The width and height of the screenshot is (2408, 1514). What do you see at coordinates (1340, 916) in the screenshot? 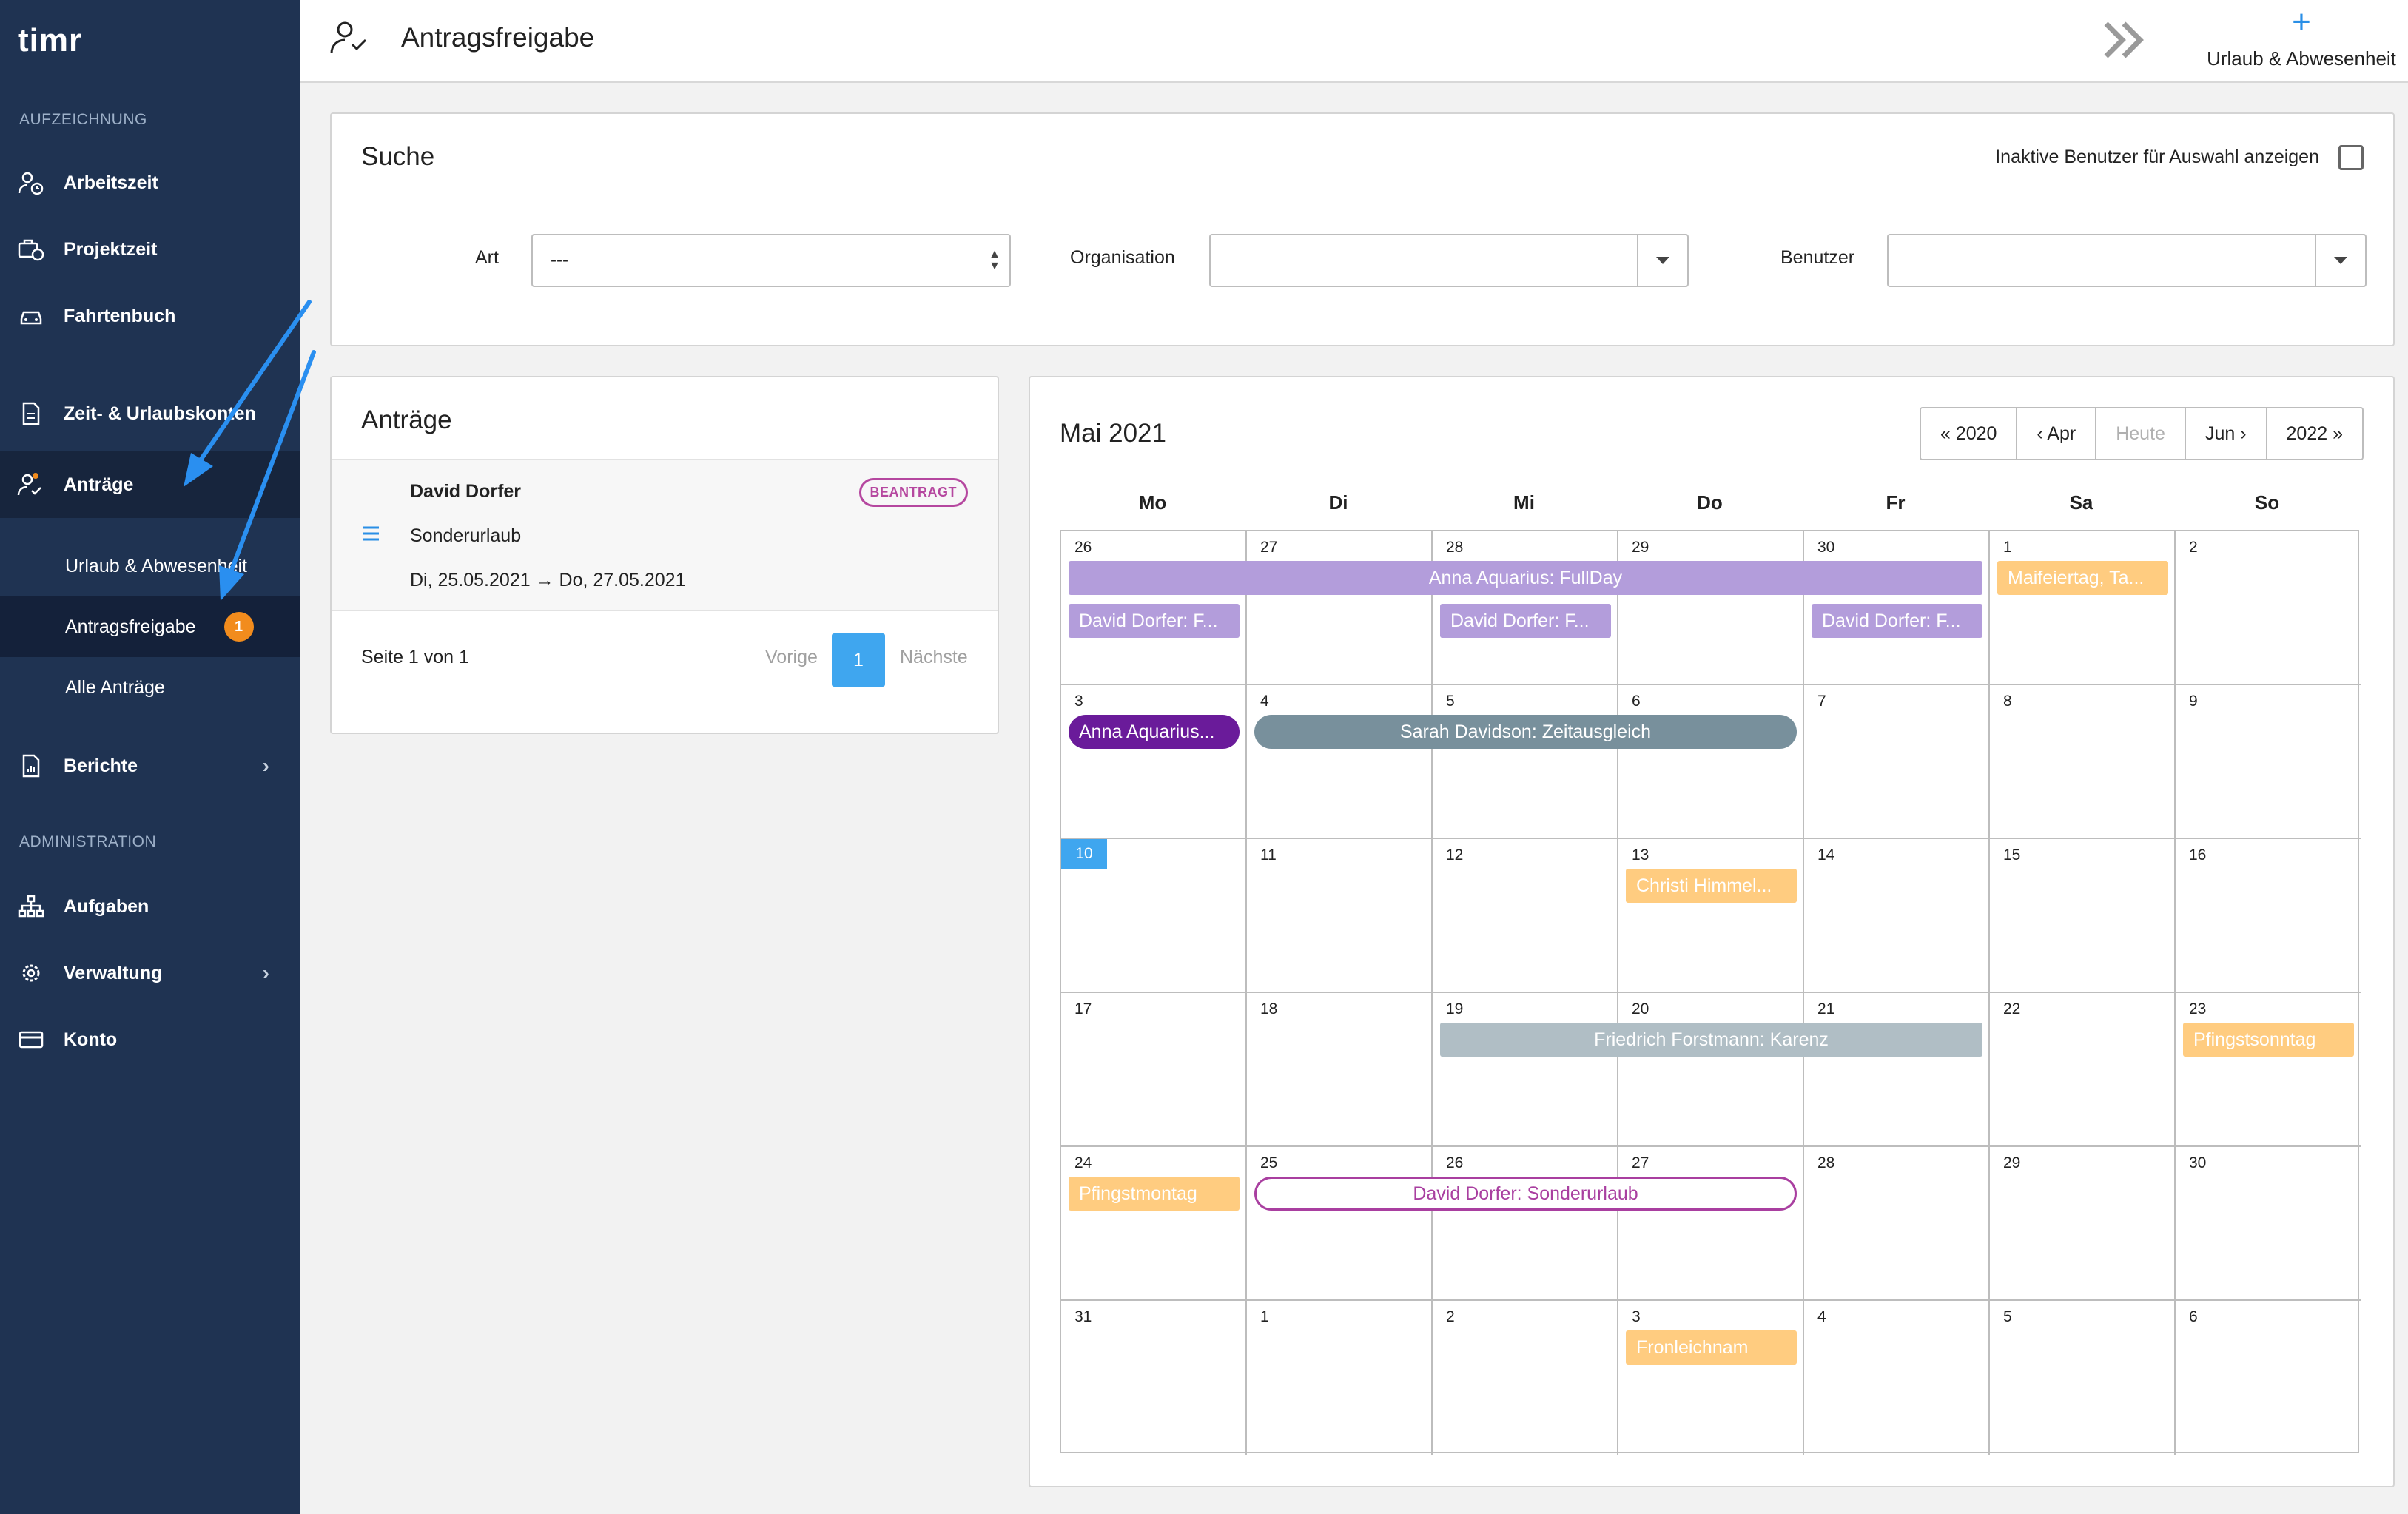
I see `calendar-day-cell: 11` at bounding box center [1340, 916].